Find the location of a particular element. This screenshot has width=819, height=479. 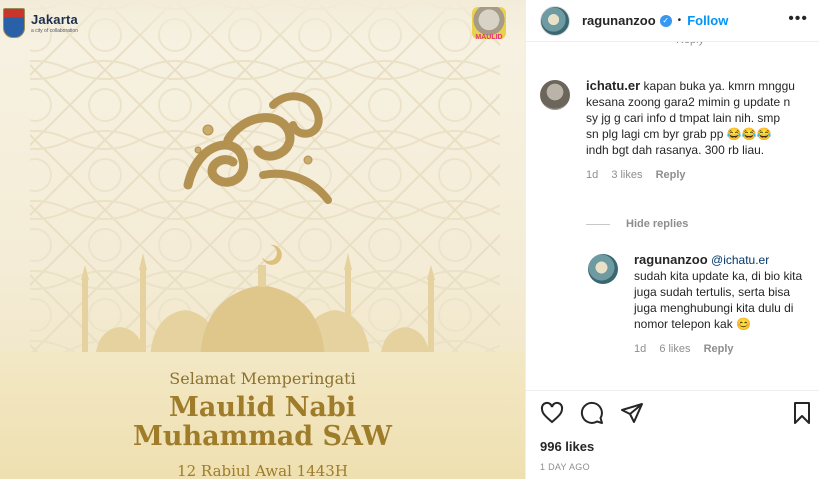

bookmark-icon is located at coordinates (802, 413).